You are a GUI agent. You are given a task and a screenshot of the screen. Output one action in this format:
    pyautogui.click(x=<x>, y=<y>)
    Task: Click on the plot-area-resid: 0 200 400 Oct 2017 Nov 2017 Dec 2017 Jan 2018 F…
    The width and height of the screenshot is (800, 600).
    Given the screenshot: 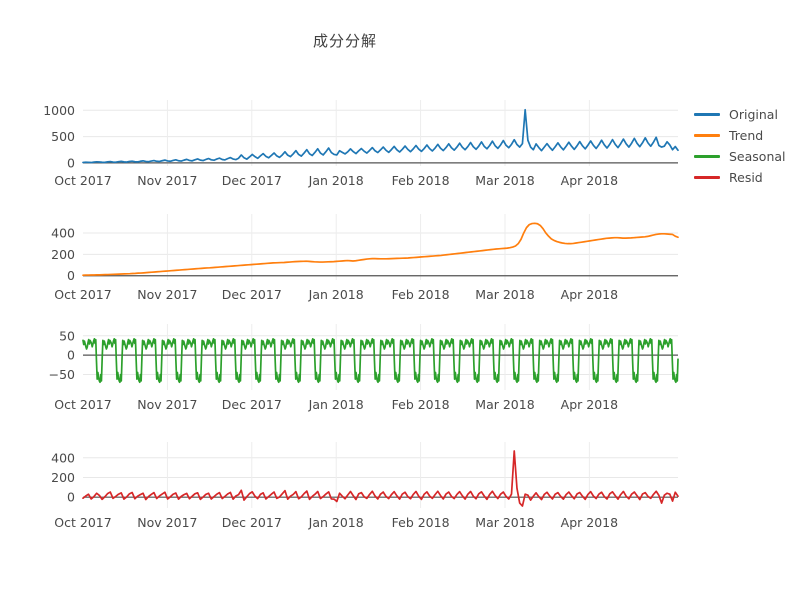 What is the action you would take?
    pyautogui.click(x=365, y=486)
    